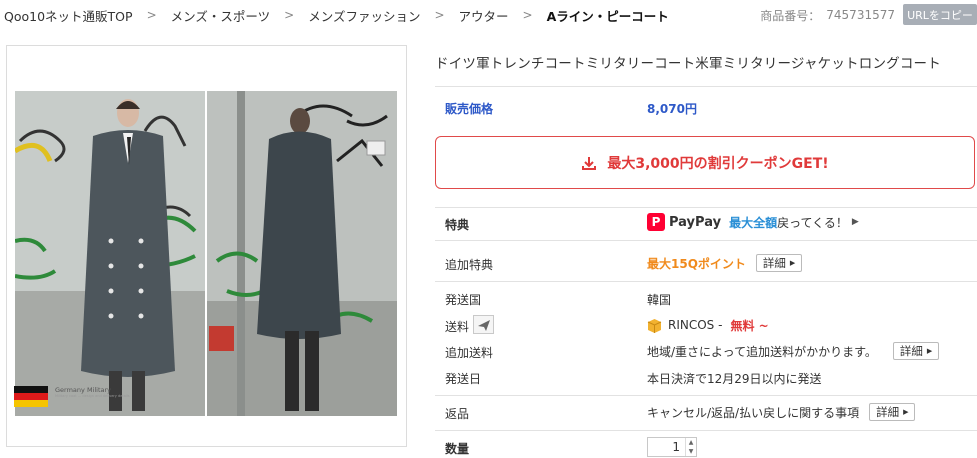  I want to click on extra-benefit-row: 最大15Qポイント 詳細 ▶, so click(725, 263).